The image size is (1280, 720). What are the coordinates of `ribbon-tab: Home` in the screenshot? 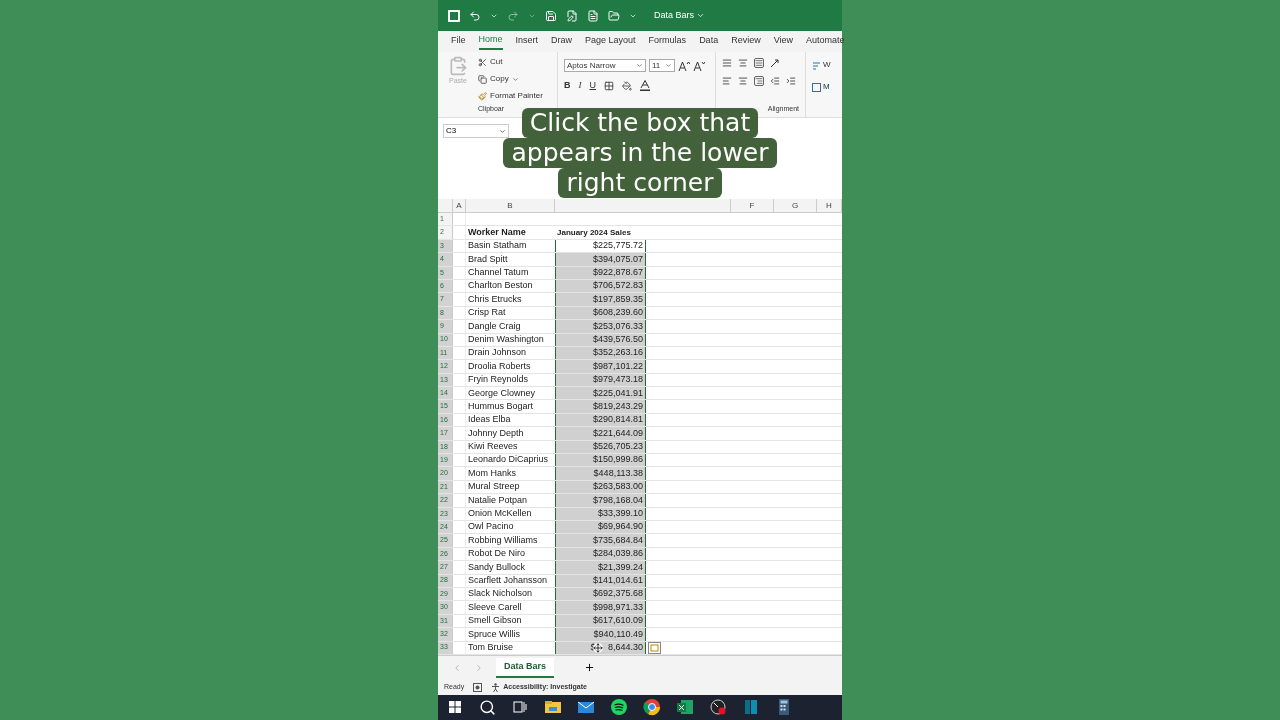 It's located at (490, 41).